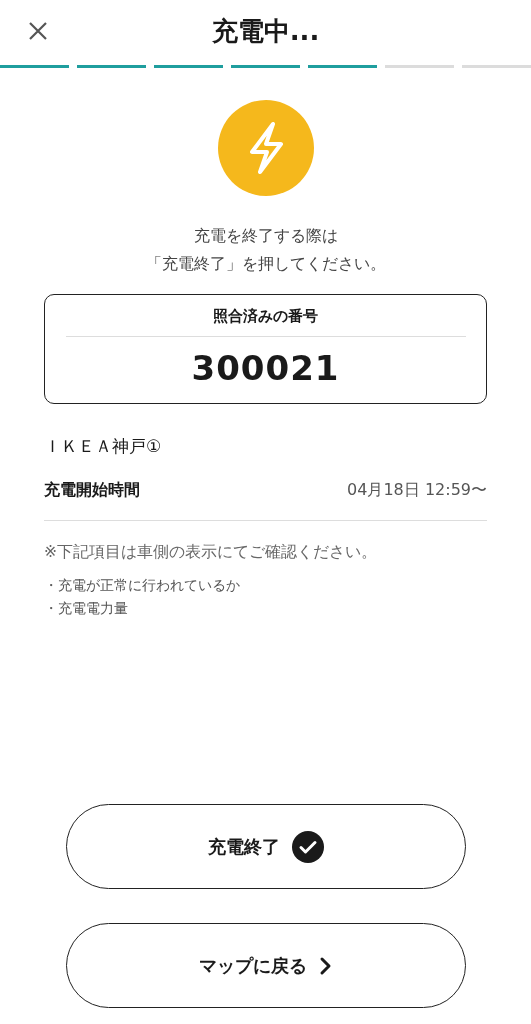 The height and width of the screenshot is (1024, 531). I want to click on check-item: ・充電が正常に行われているか, so click(142, 585).